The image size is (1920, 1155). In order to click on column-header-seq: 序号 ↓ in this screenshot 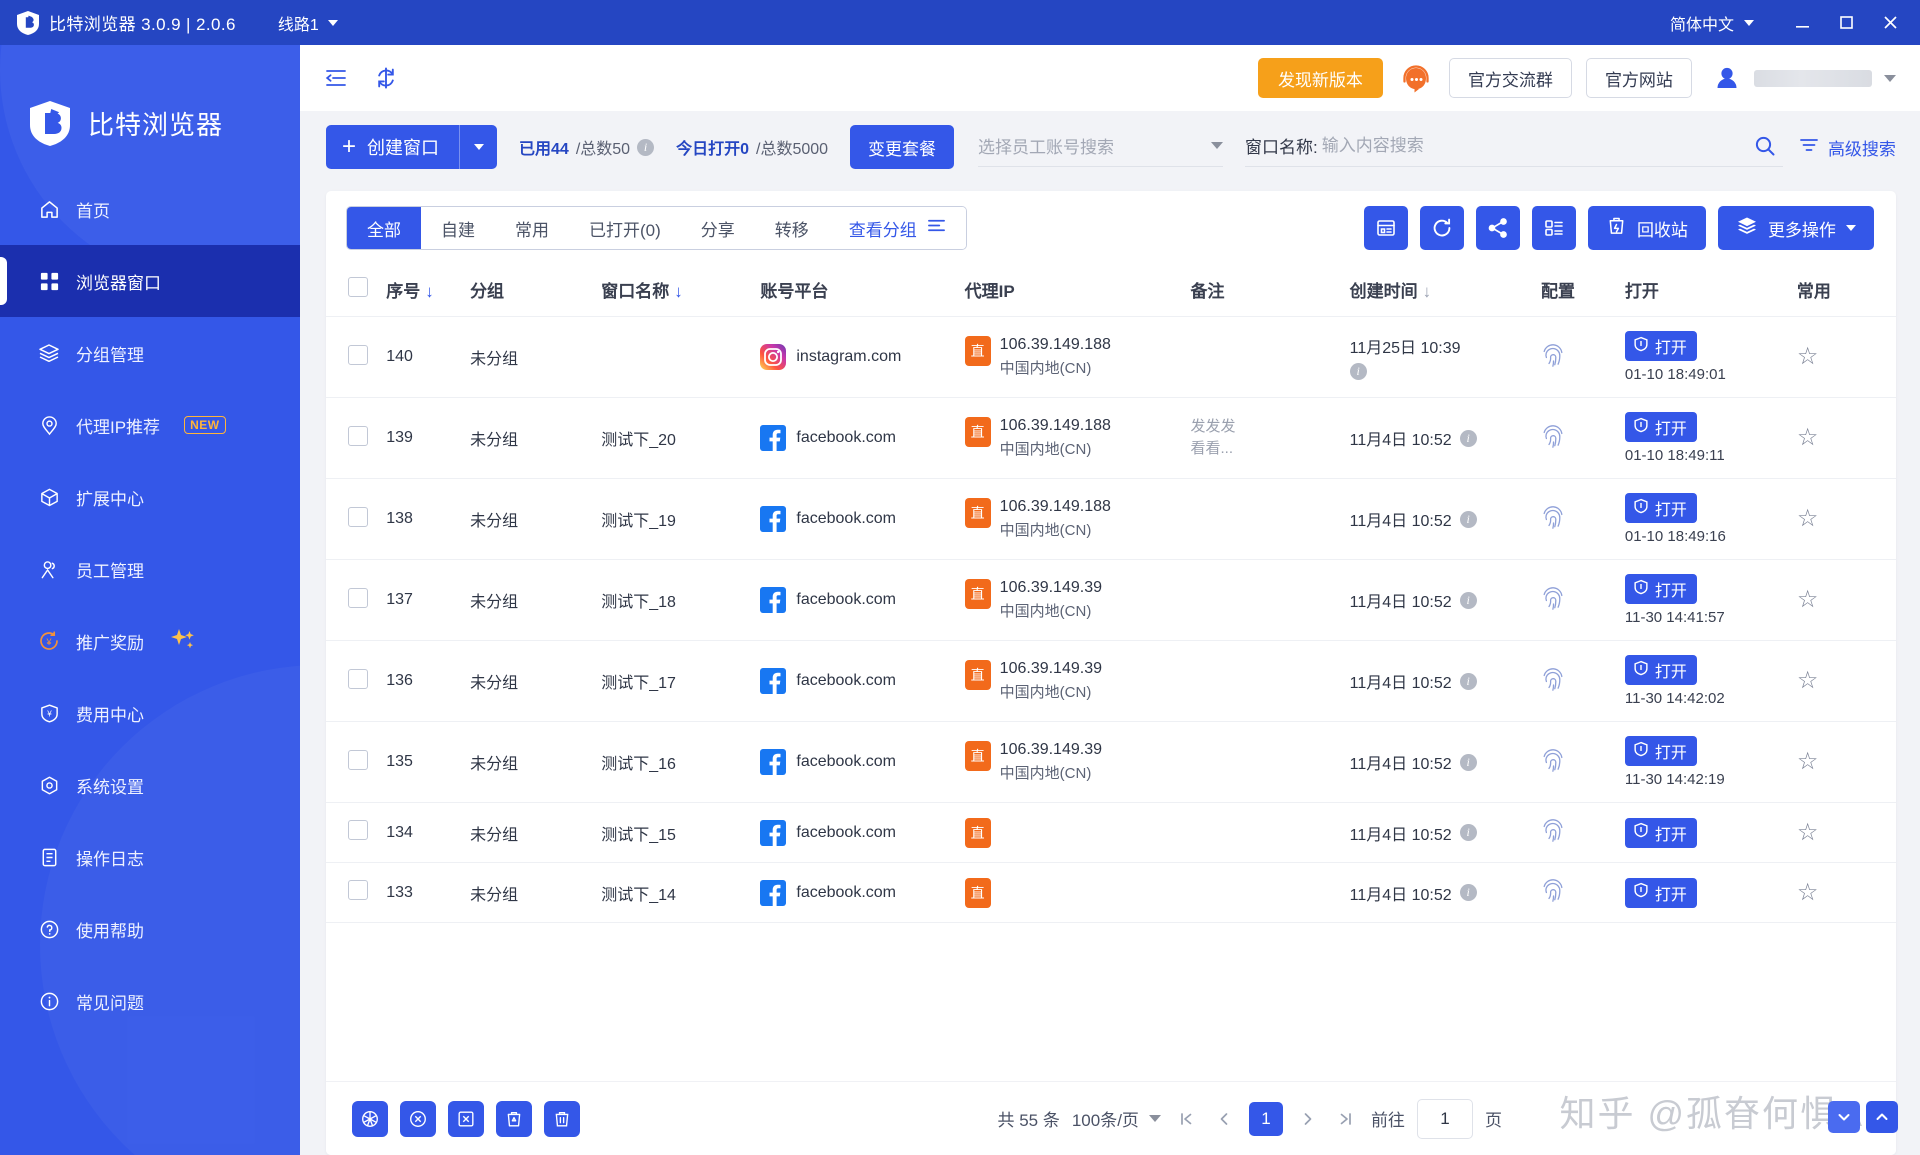, I will do `click(428, 291)`.